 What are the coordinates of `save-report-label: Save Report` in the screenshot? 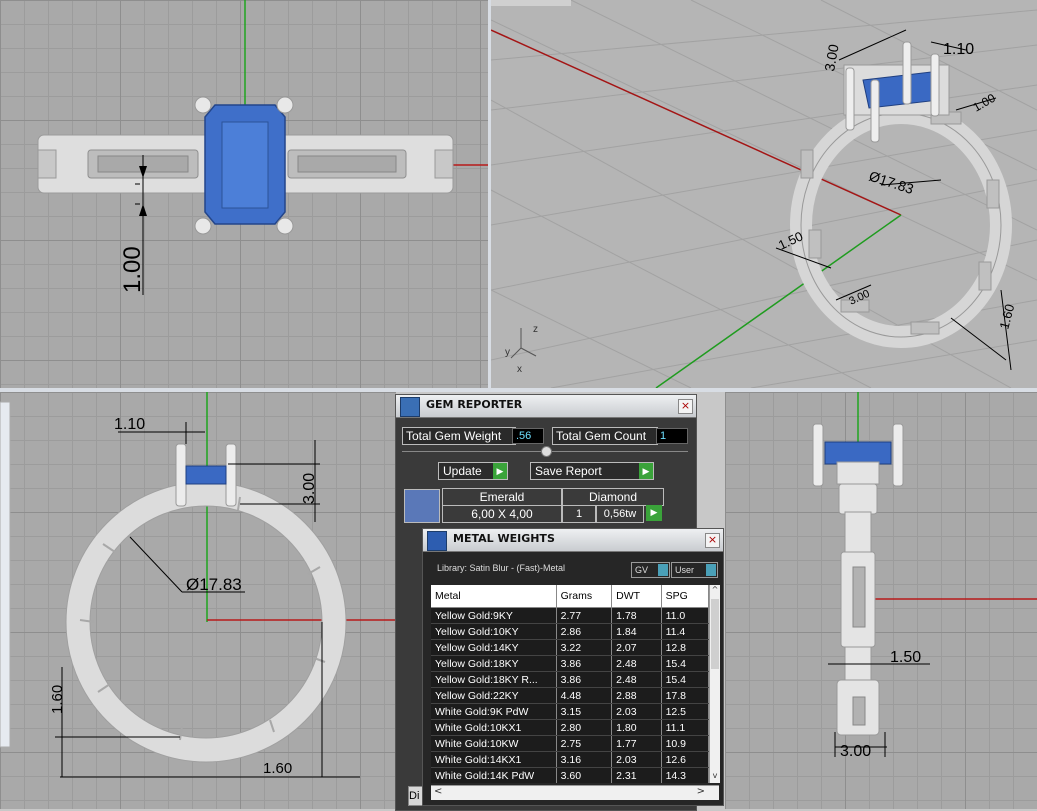 It's located at (568, 471).